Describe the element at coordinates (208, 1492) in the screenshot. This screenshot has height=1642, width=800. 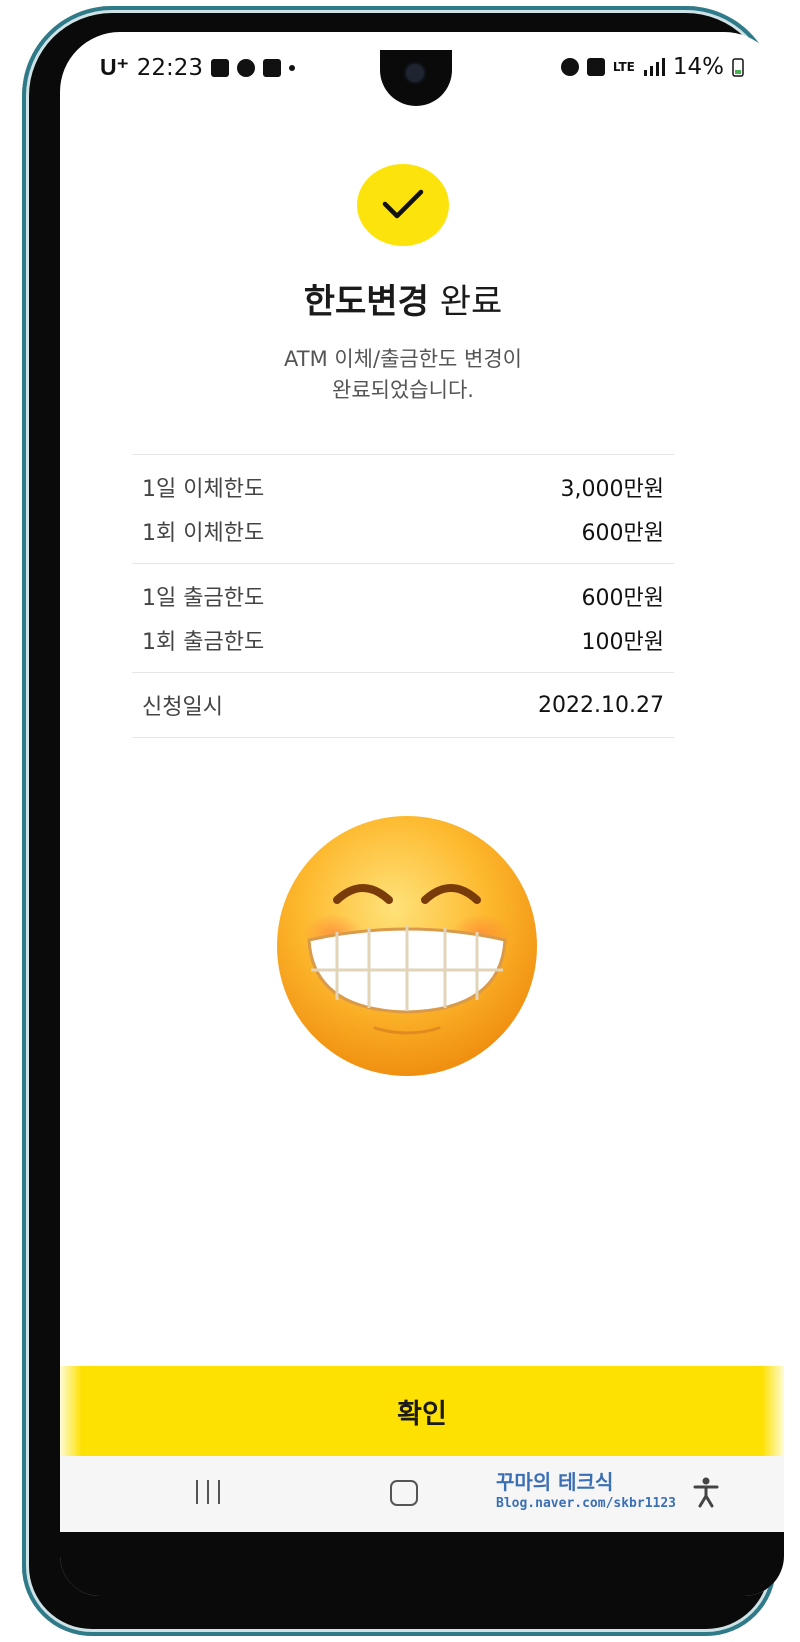
I see `recent-apps-icon` at that location.